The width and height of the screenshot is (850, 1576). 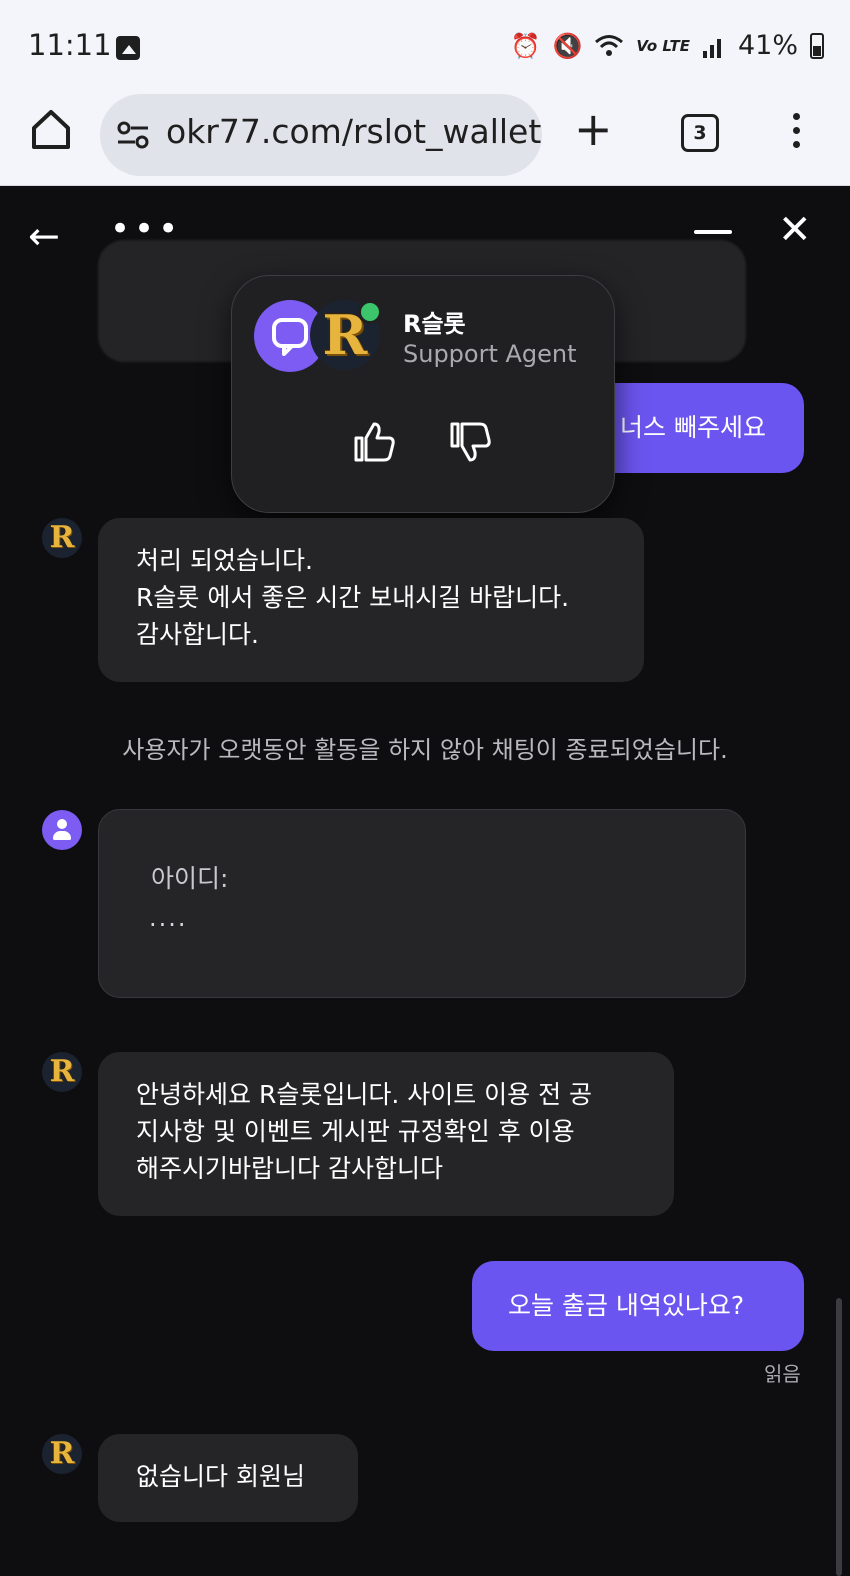 I want to click on status-icons: ⏰ 🔇 Vo LTE 41%, so click(x=667, y=45).